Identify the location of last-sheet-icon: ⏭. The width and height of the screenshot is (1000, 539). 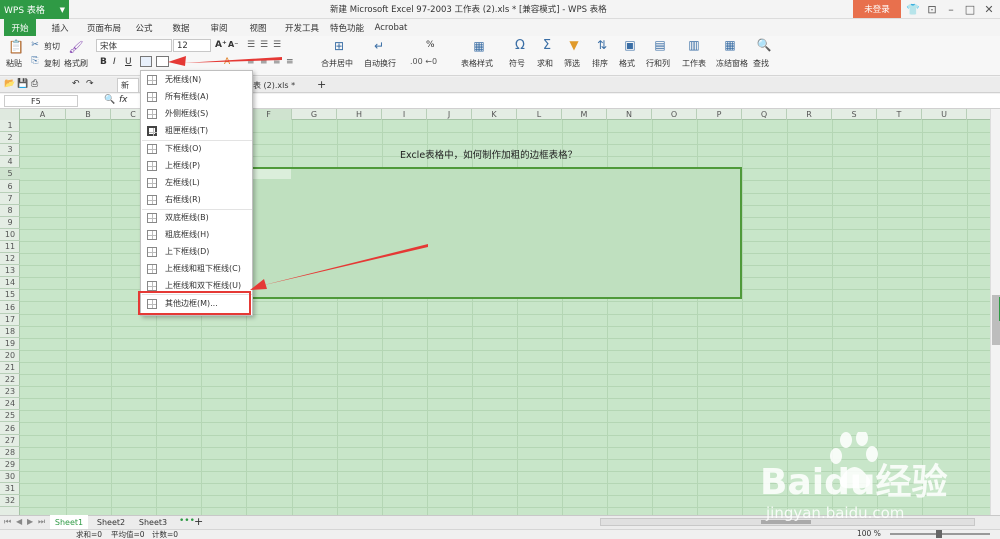
(41, 522).